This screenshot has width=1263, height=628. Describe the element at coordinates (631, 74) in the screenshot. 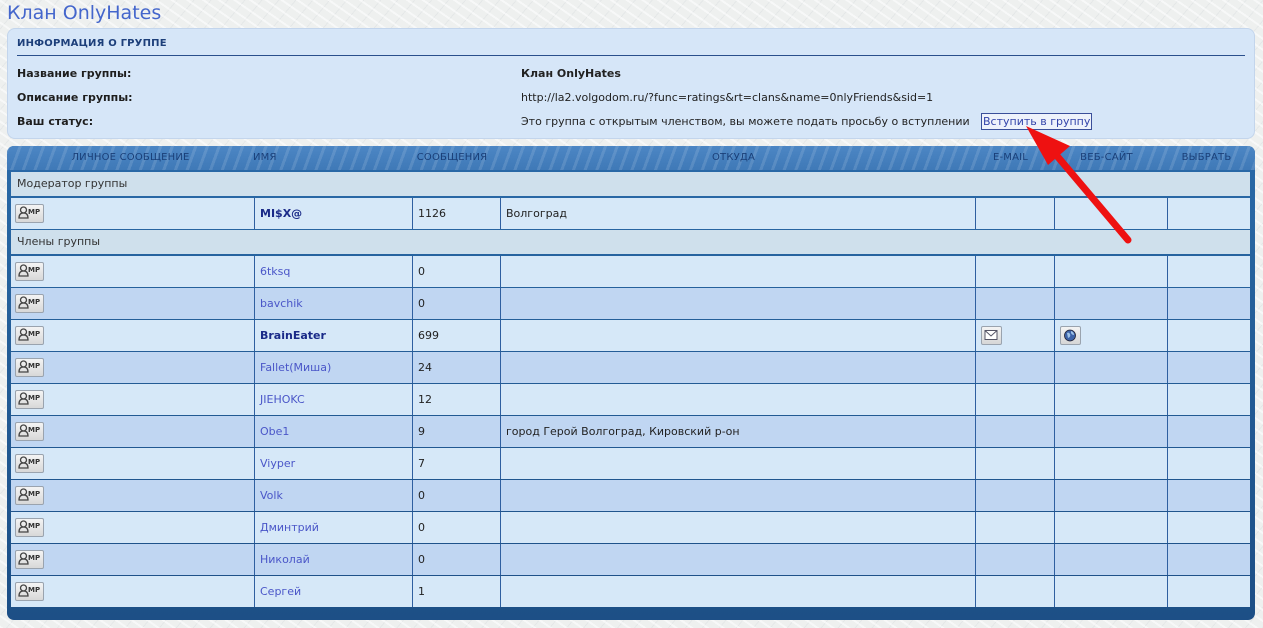

I see `group-name-row: Название группы: Клан OnlyHates` at that location.